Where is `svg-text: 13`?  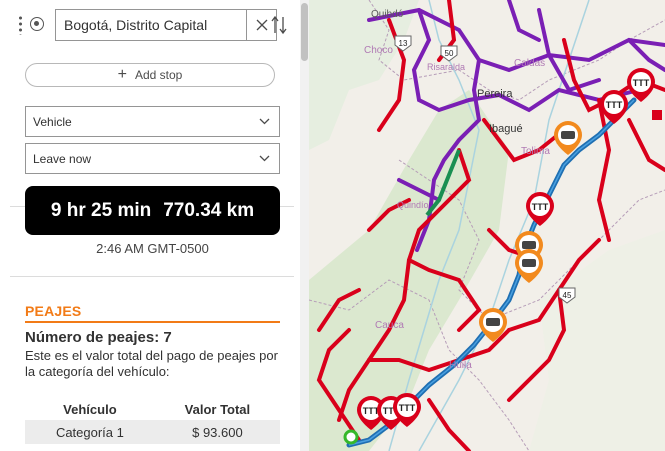
svg-text: 13 is located at coordinates (403, 43).